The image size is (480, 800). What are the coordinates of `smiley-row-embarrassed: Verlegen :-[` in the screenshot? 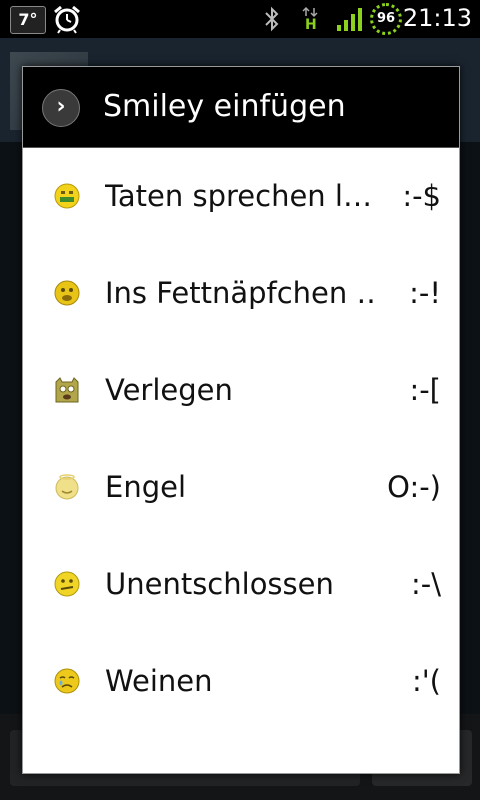 It's located at (241, 390).